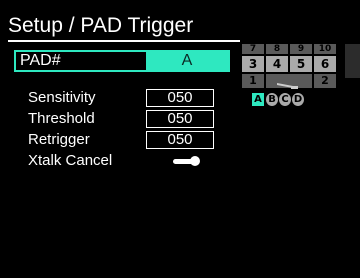 The width and height of the screenshot is (360, 278). Describe the element at coordinates (122, 61) in the screenshot. I see `pad-select-row: PAD# A` at that location.